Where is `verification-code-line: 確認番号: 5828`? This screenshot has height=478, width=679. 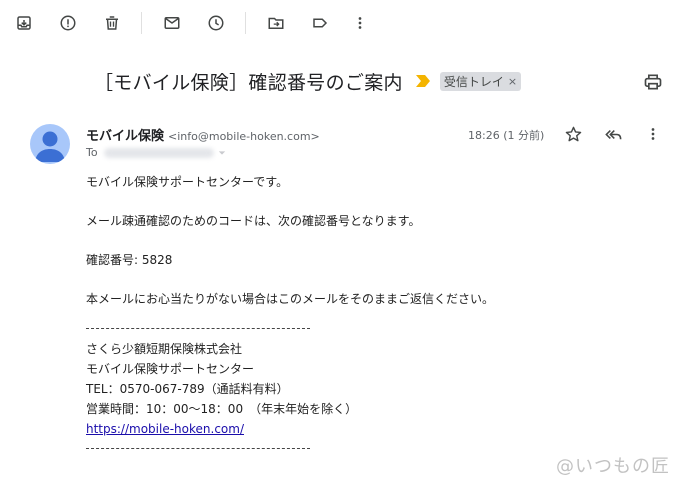
verification-code-line: 確認番号: 5828 is located at coordinates (129, 260).